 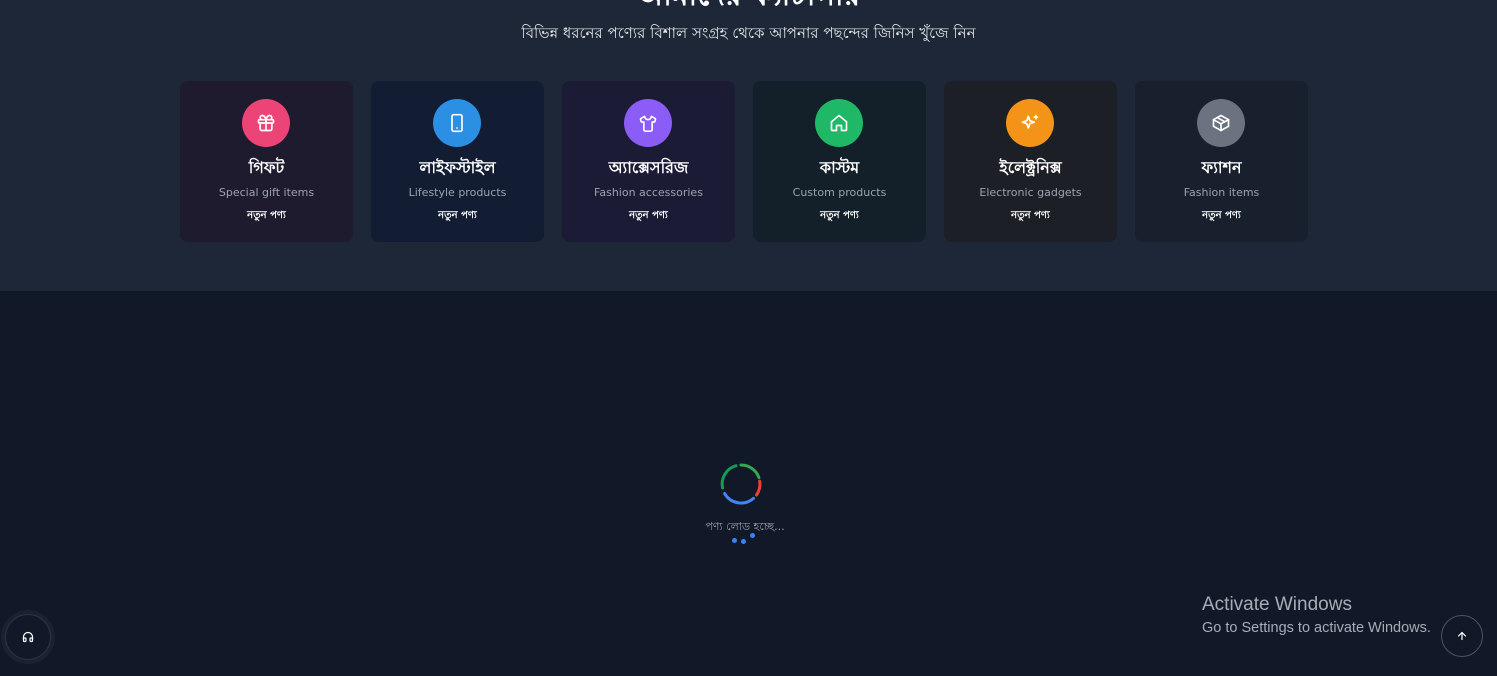 I want to click on category-name: অ্যাক্সেসরিজ, so click(x=648, y=167).